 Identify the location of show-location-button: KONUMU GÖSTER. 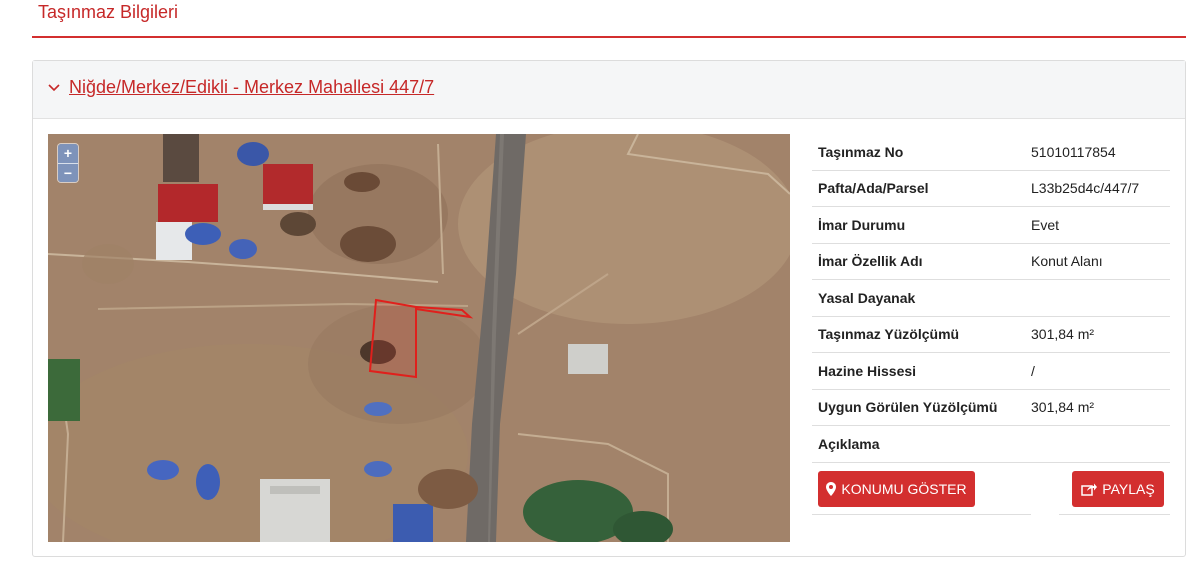
(896, 488).